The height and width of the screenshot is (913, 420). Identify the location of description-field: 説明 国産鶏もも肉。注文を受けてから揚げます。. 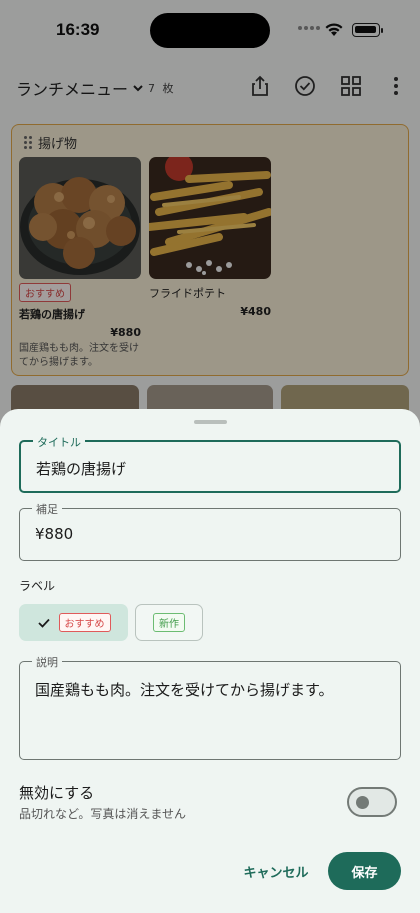
(210, 707).